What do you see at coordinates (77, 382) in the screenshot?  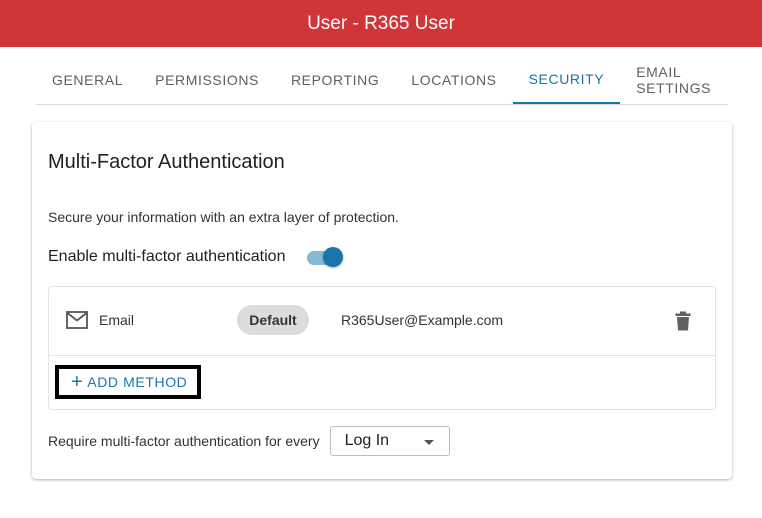 I see `plus-icon: +` at bounding box center [77, 382].